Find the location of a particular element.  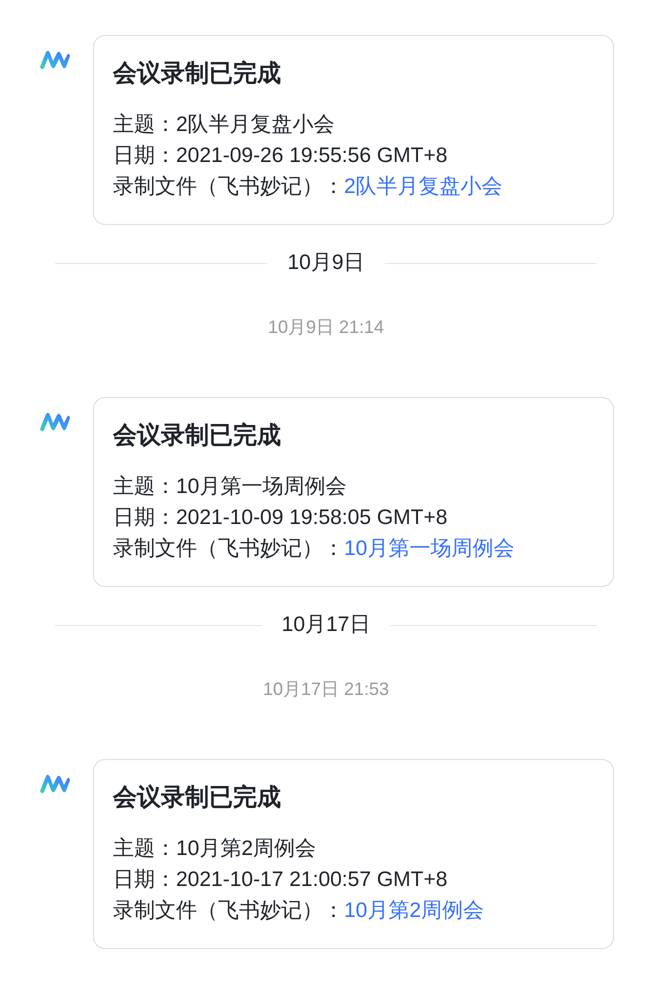

recording-file-line: 录制文件（飞书妙记）：10月第2周例会 is located at coordinates (299, 911).